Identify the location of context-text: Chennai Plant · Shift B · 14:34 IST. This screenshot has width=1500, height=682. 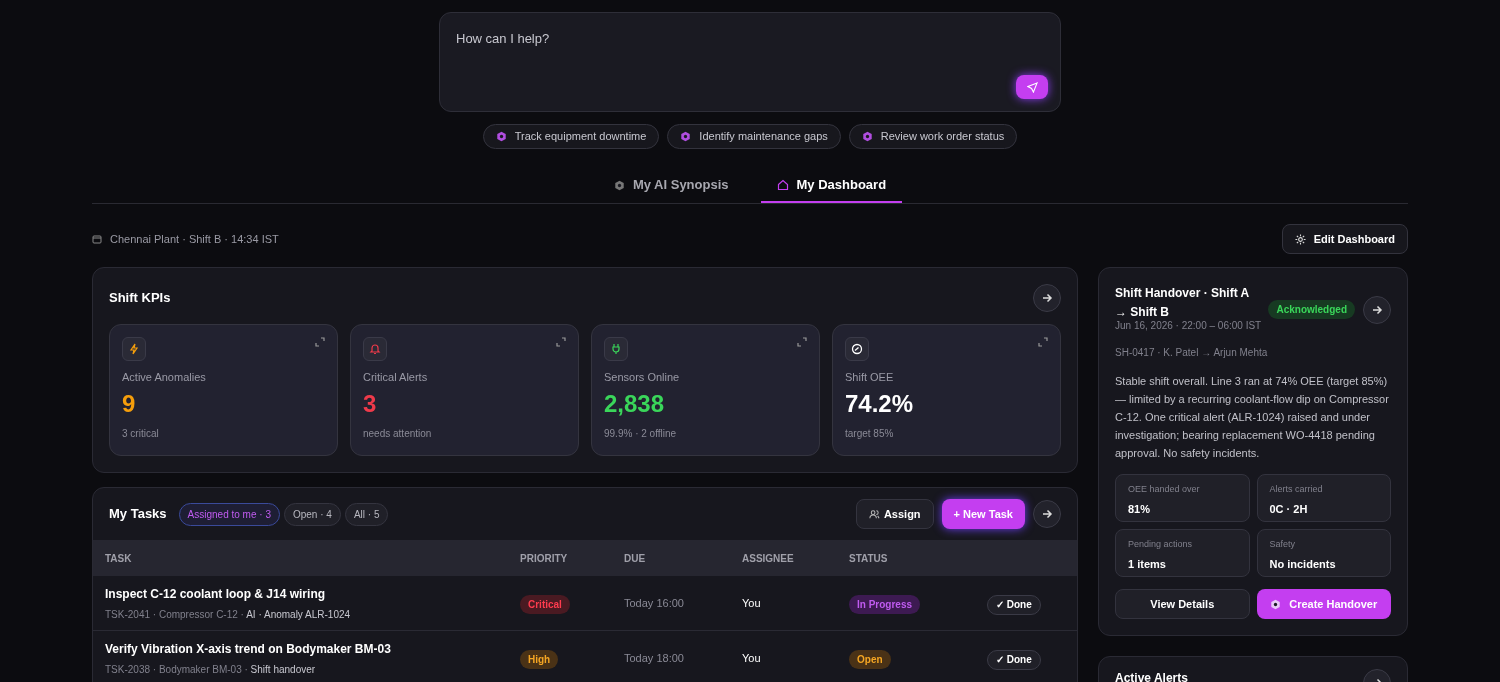
(194, 239).